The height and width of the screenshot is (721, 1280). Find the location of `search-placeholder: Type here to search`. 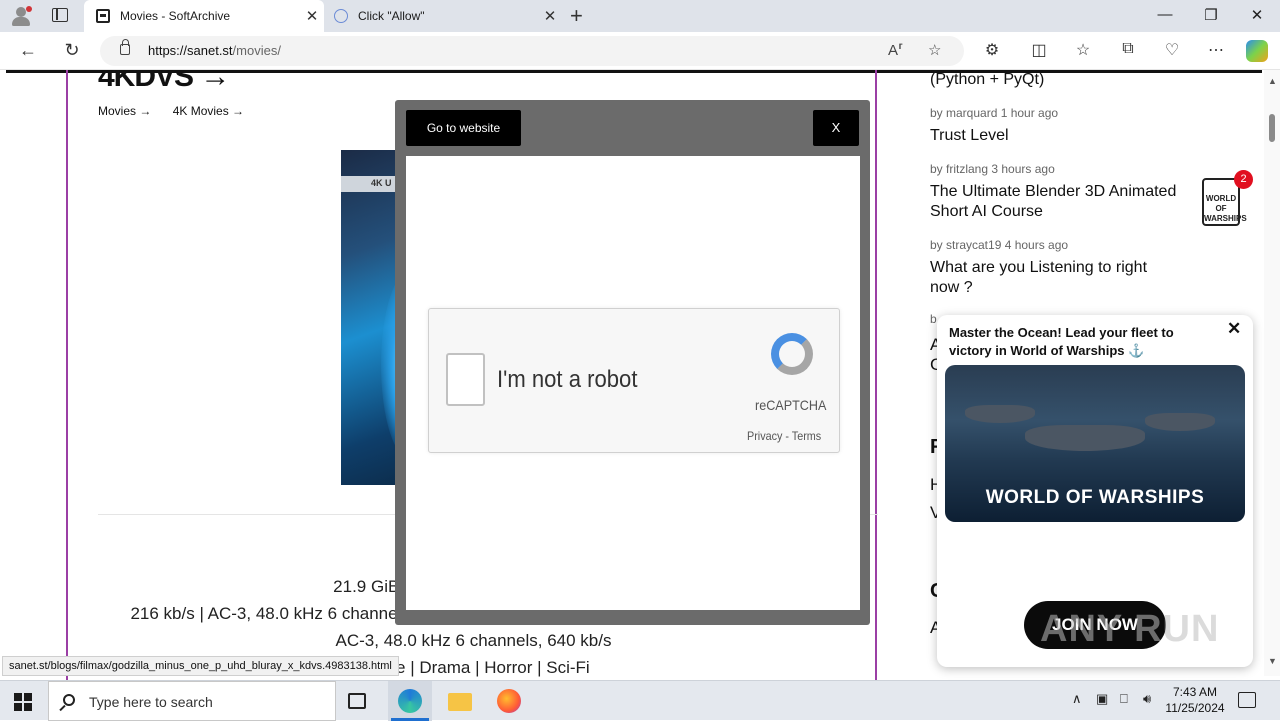

search-placeholder: Type here to search is located at coordinates (151, 702).